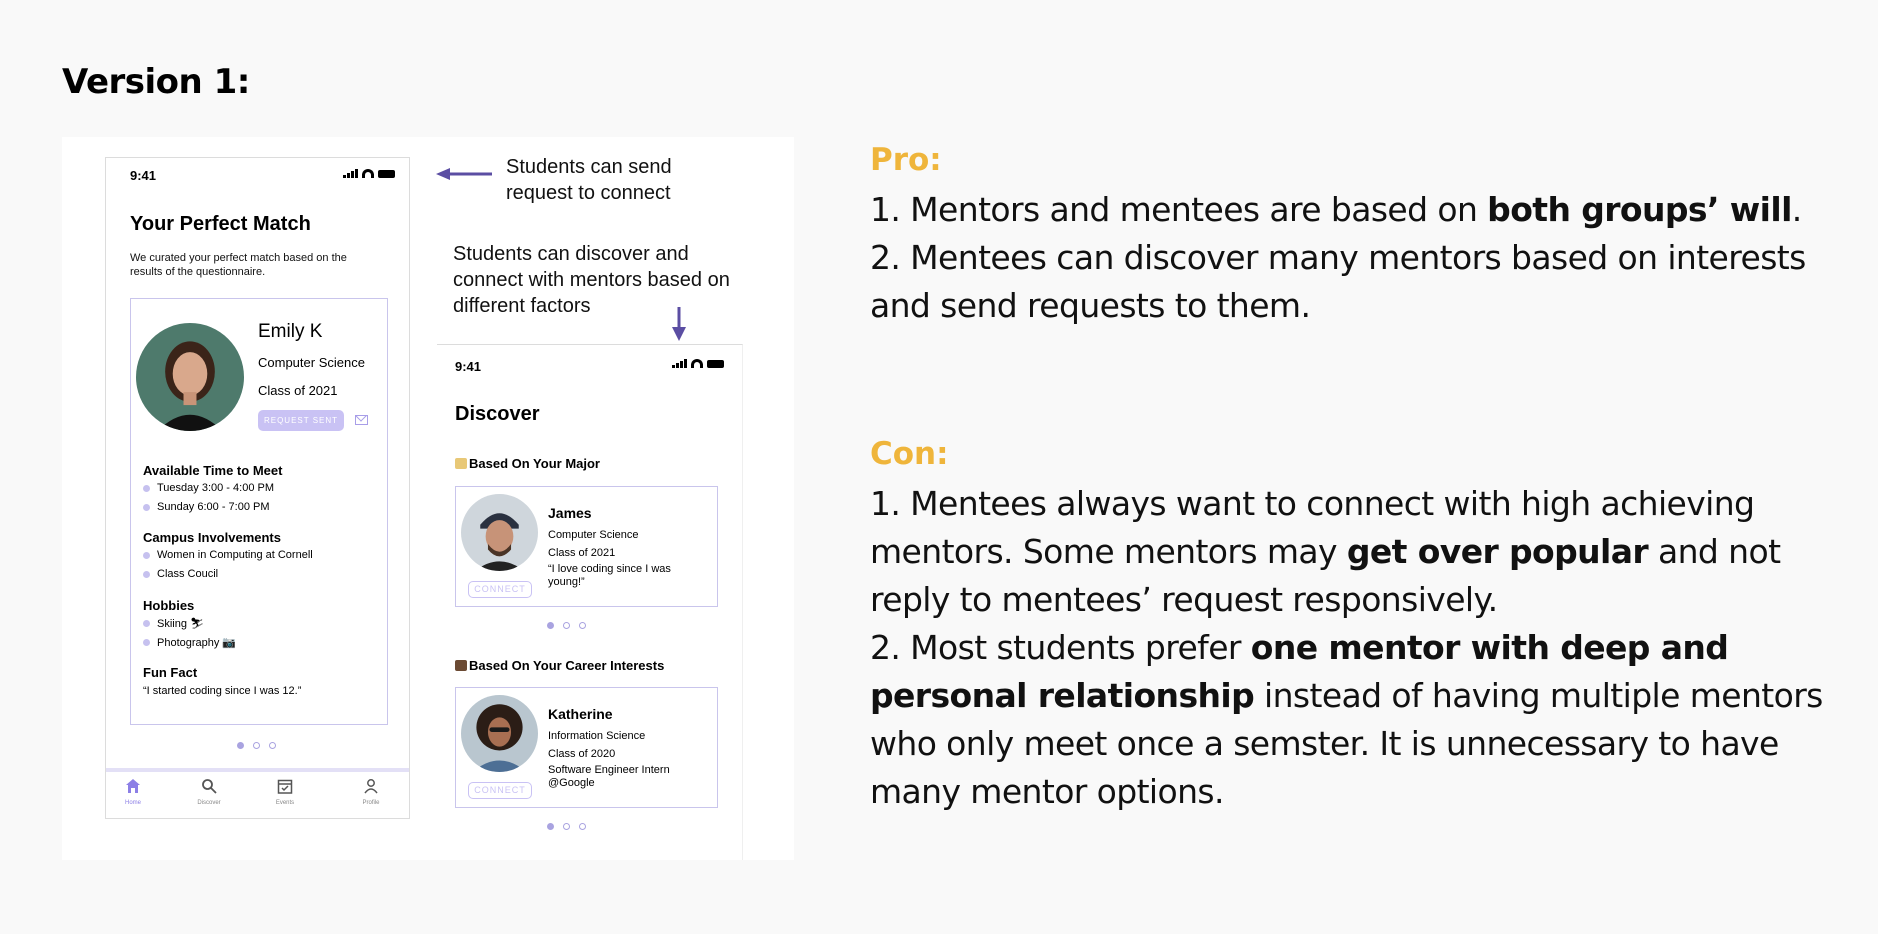 The height and width of the screenshot is (934, 1878). Describe the element at coordinates (1639, 209) in the screenshot. I see `emphasis-text: both groups’ will` at that location.